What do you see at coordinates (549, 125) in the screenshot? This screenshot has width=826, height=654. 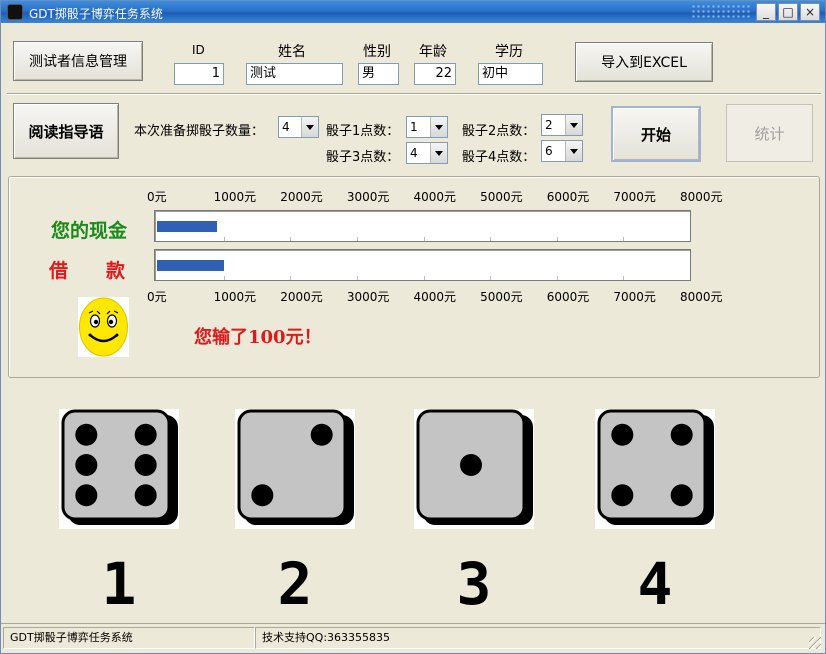 I see `die2-value: 2` at bounding box center [549, 125].